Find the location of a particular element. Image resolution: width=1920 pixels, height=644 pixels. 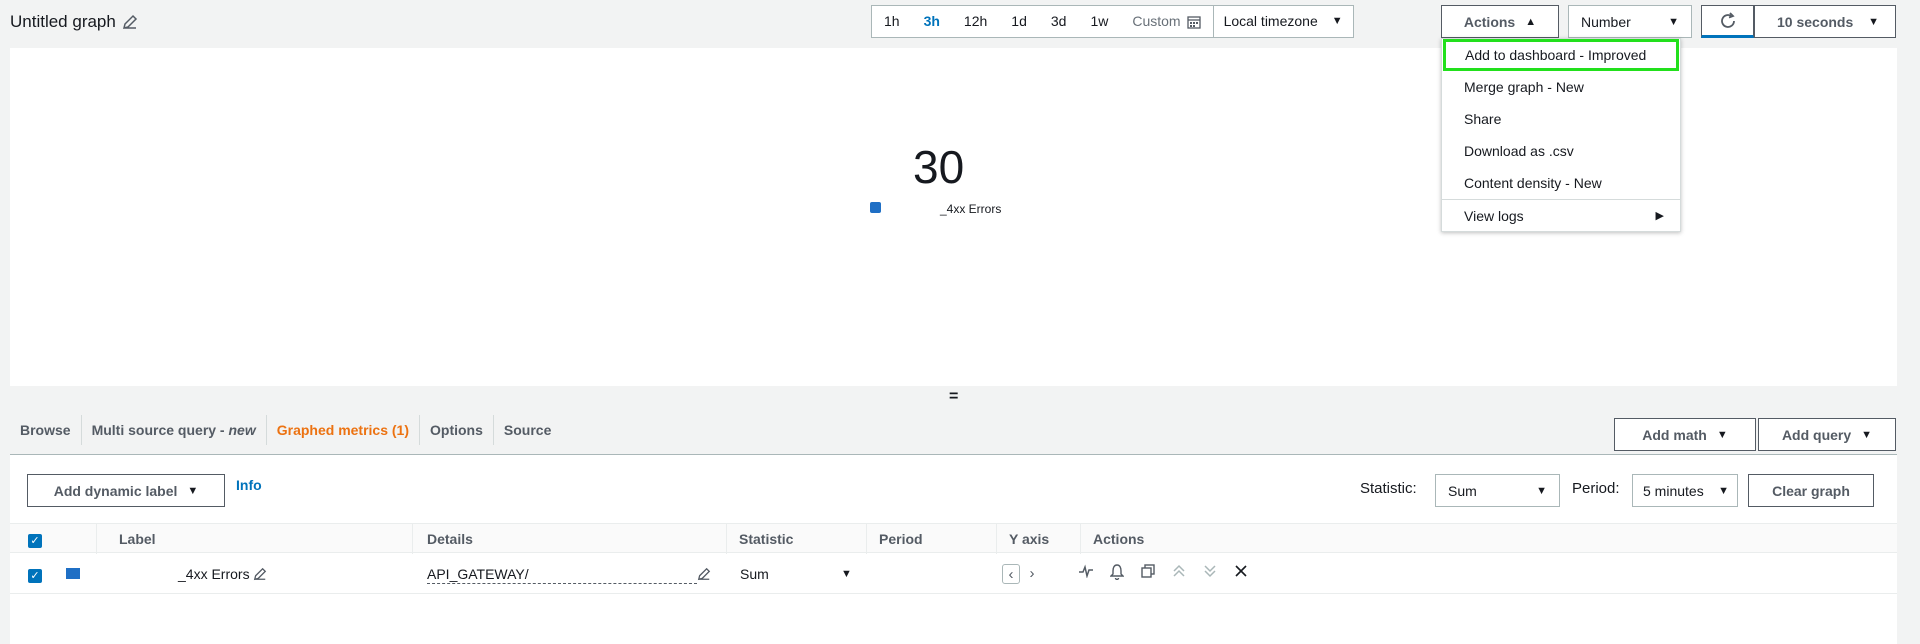

graph-title-text: Untitled graph is located at coordinates (63, 21).